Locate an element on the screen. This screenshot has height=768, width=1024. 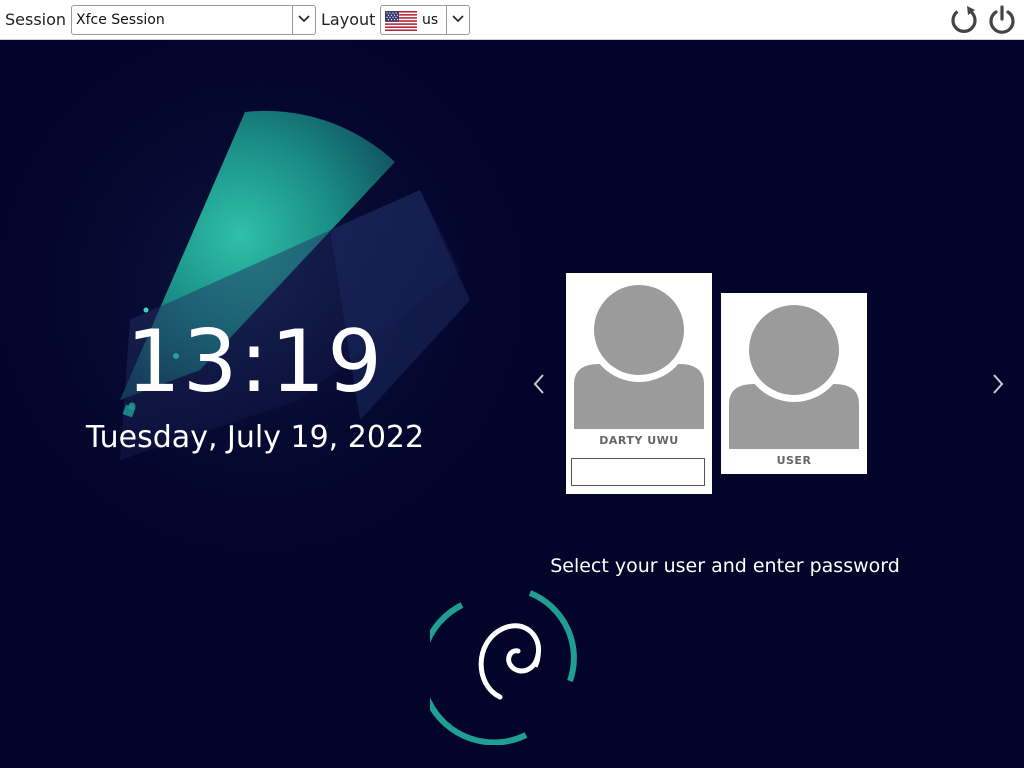
session-label: Session is located at coordinates (36, 19).